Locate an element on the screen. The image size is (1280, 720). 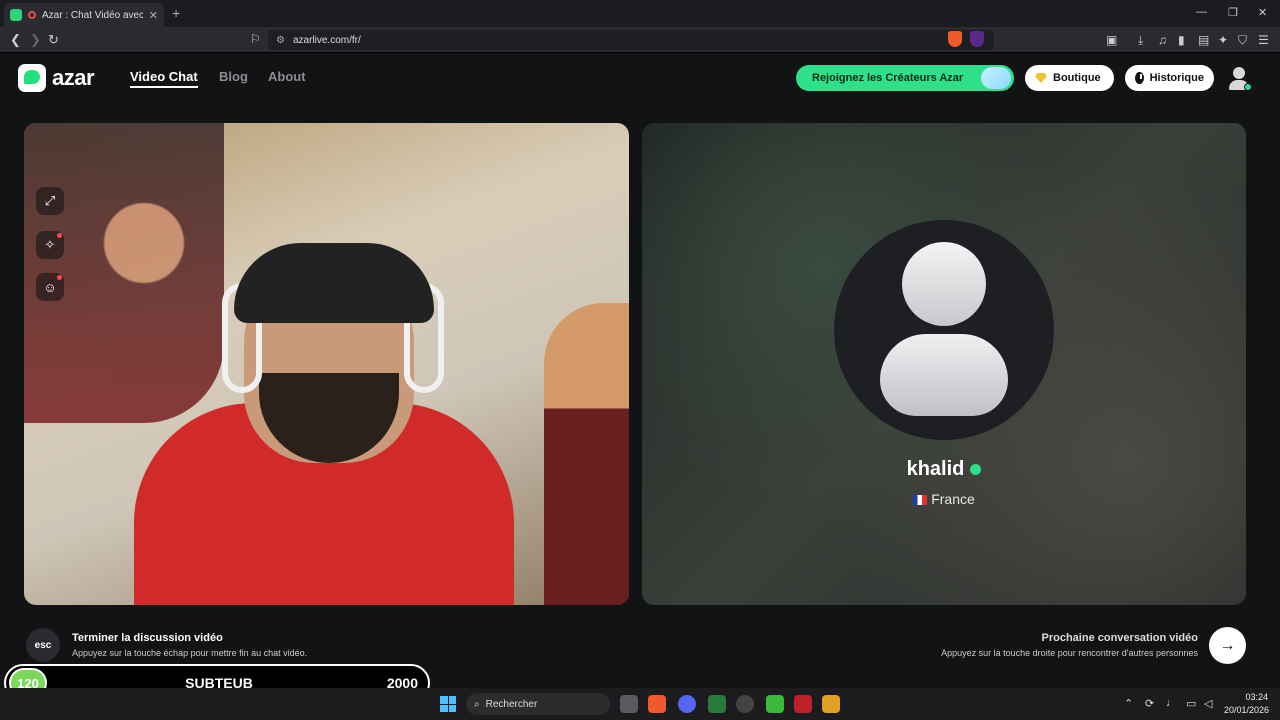
close-tab-icon: ✕ is located at coordinates (153, 15).